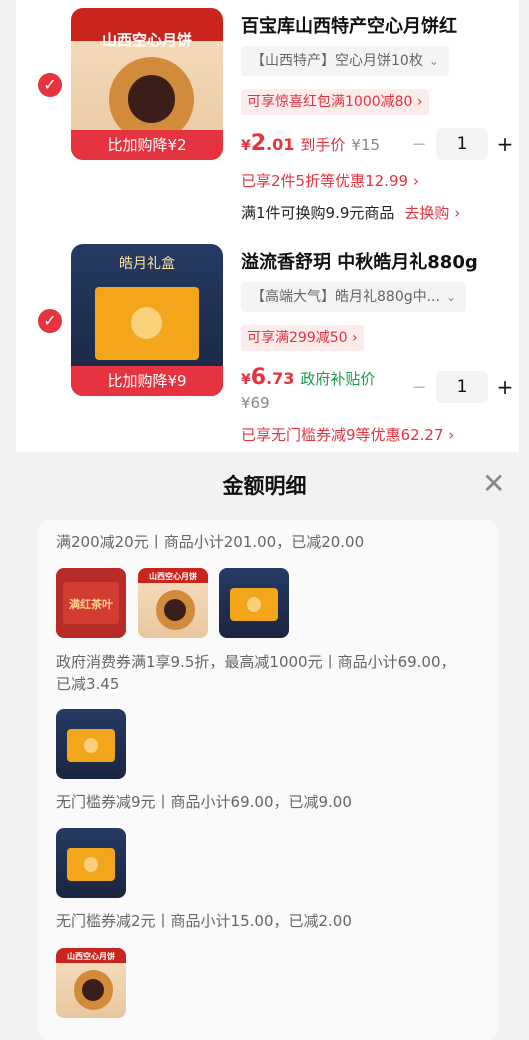 Image resolution: width=529 pixels, height=1040 pixels. Describe the element at coordinates (297, 338) in the screenshot. I see `item2-promo-text: 可享满299减50` at that location.